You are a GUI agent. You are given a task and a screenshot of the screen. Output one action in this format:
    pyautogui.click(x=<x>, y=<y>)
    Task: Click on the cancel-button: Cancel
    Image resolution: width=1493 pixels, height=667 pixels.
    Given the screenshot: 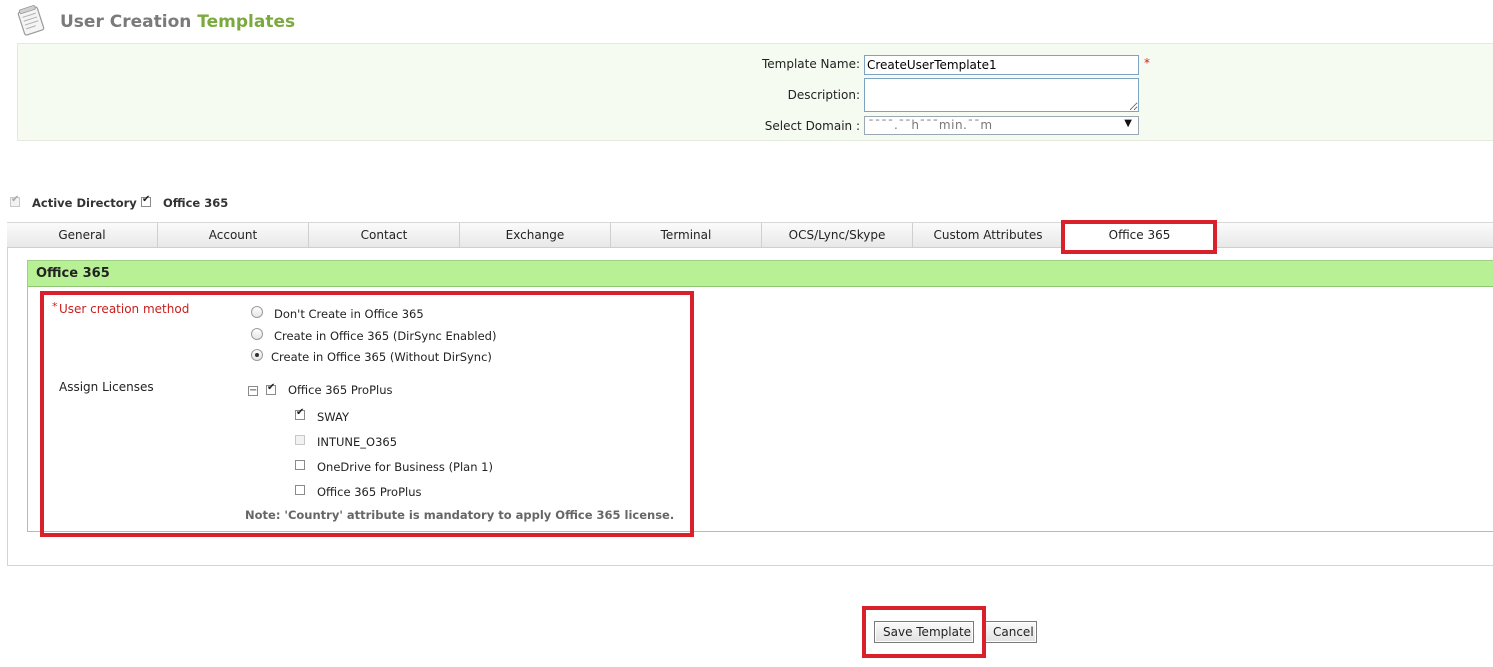 What is the action you would take?
    pyautogui.click(x=1010, y=632)
    